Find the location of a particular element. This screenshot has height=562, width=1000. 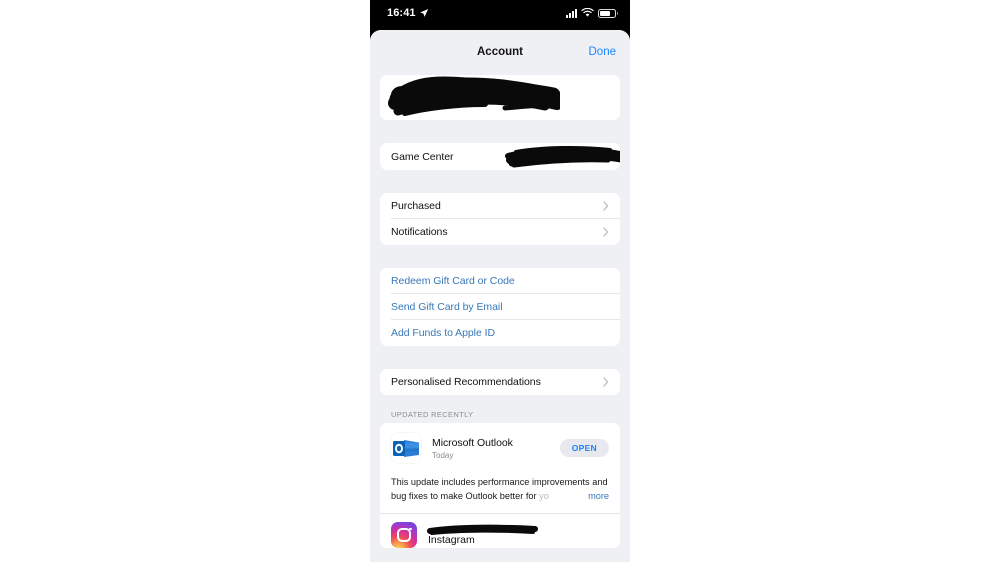

send-gift-card-label: Send Gift Card by Email is located at coordinates (447, 307).